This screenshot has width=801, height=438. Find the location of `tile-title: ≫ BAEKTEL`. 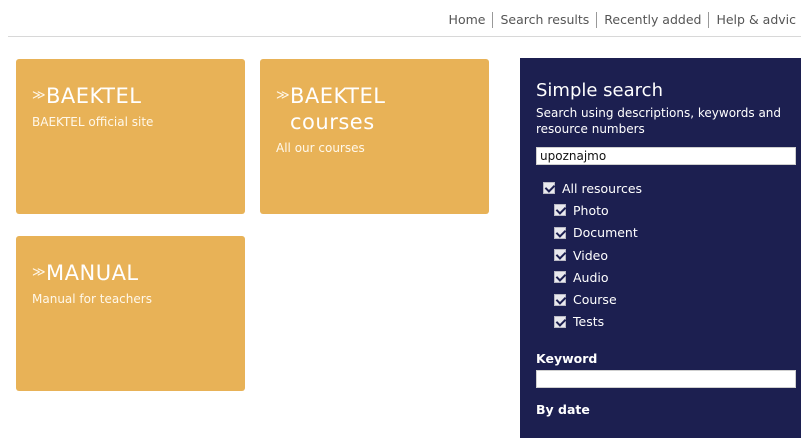

tile-title: ≫ BAEKTEL is located at coordinates (130, 96).